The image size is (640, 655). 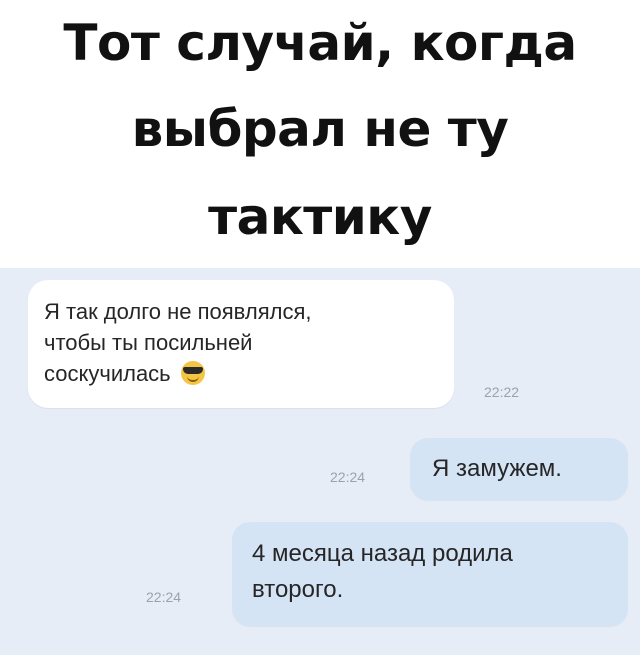 What do you see at coordinates (148, 342) in the screenshot?
I see `message-text-line: чтобы ты посильней` at bounding box center [148, 342].